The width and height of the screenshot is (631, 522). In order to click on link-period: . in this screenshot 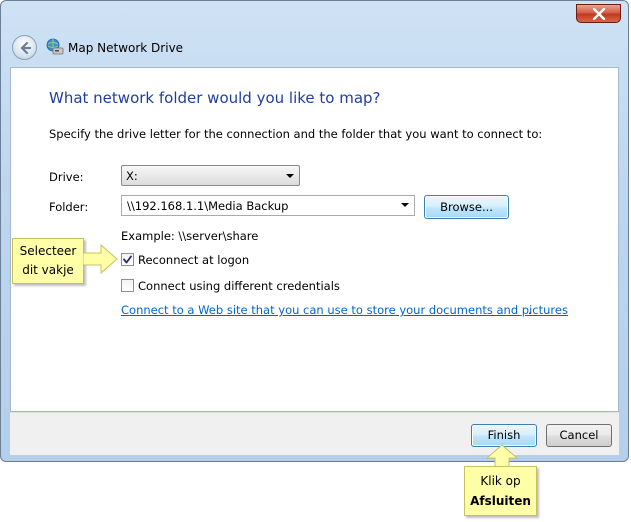, I will do `click(530, 310)`.